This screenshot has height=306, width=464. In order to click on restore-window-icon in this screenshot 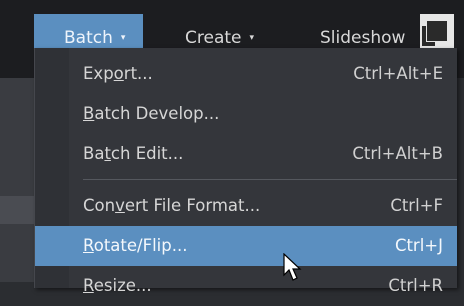, I will do `click(437, 31)`.